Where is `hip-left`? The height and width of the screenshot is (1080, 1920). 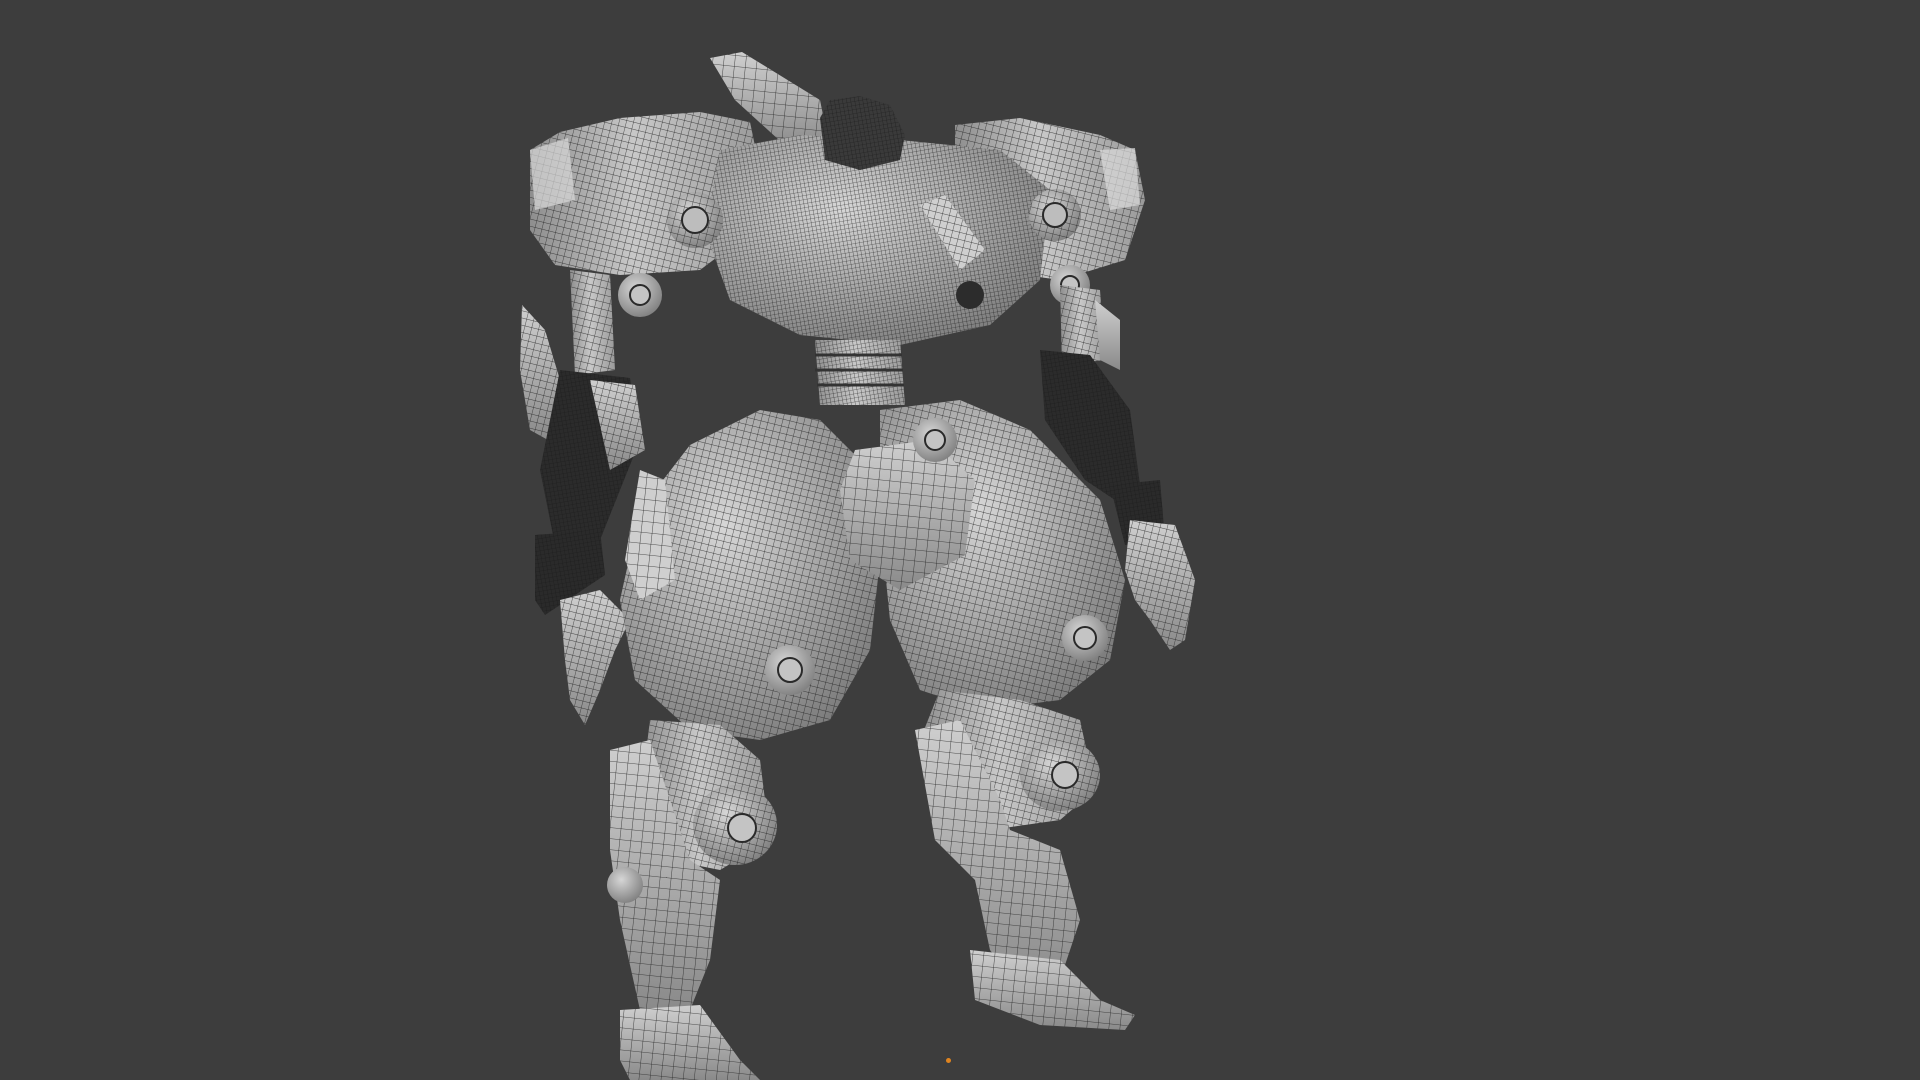
hip-left is located at coordinates (750, 575).